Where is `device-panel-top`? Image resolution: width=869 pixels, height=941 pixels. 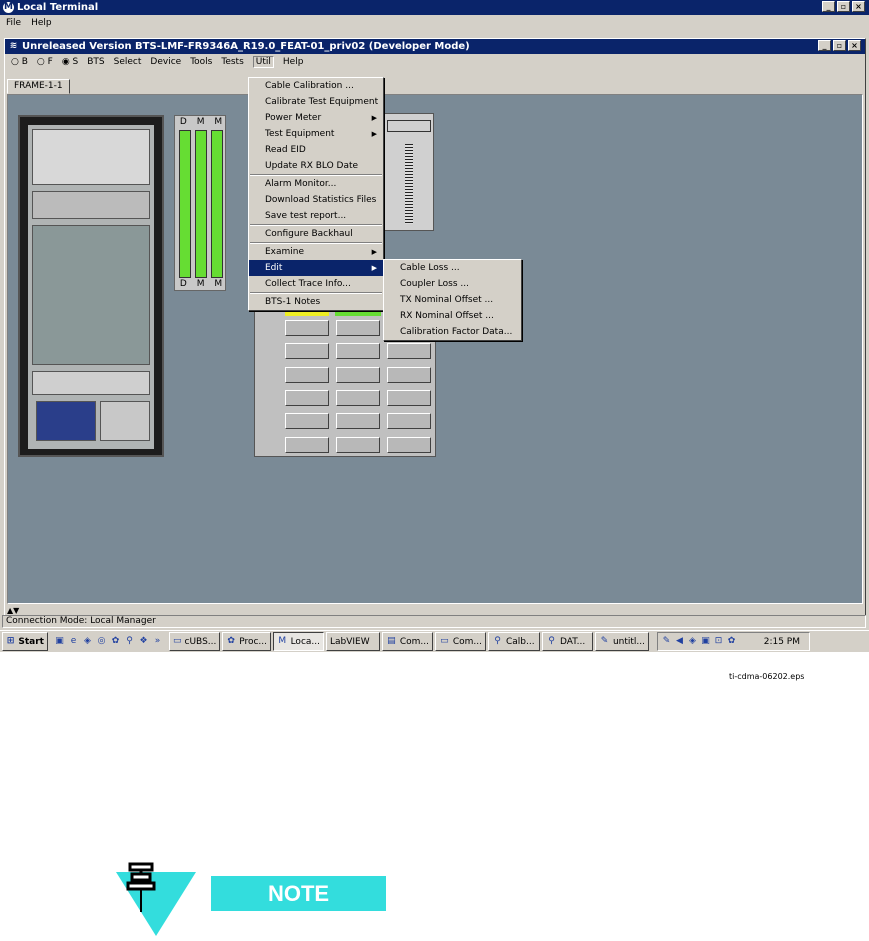 device-panel-top is located at coordinates (409, 172).